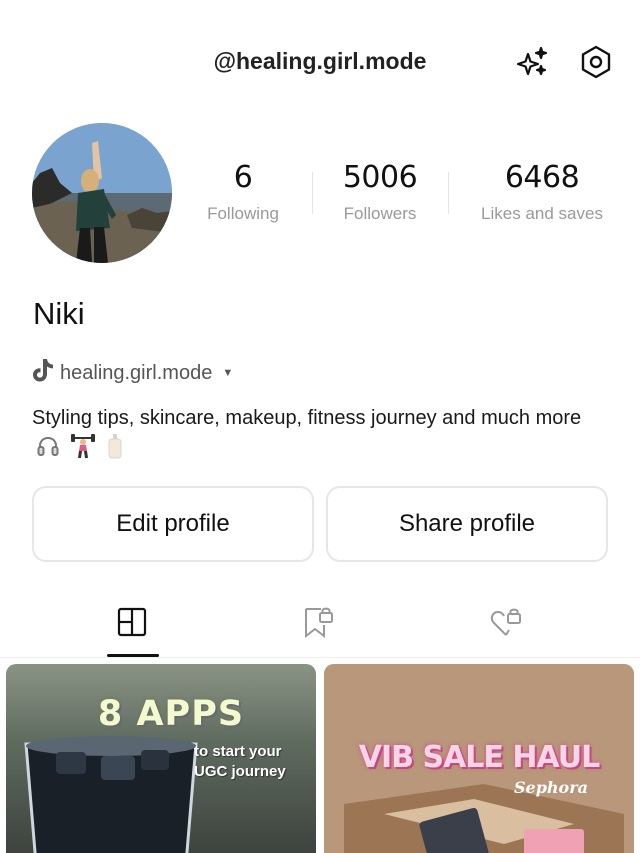  What do you see at coordinates (133, 655) in the screenshot?
I see `active-tab-indicator` at bounding box center [133, 655].